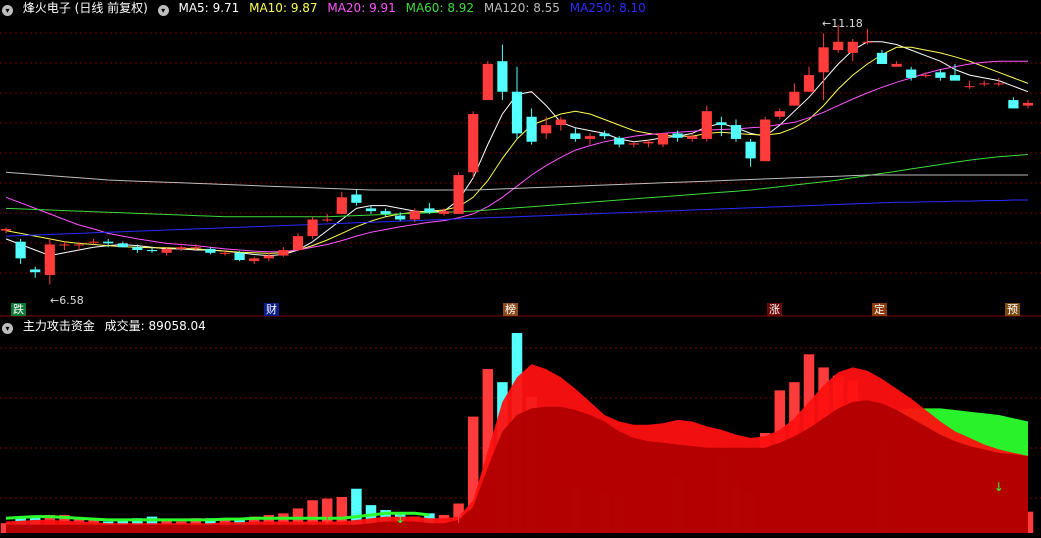  Describe the element at coordinates (209, 8) in the screenshot. I see `ma5-label: MA5: 9.71` at that location.